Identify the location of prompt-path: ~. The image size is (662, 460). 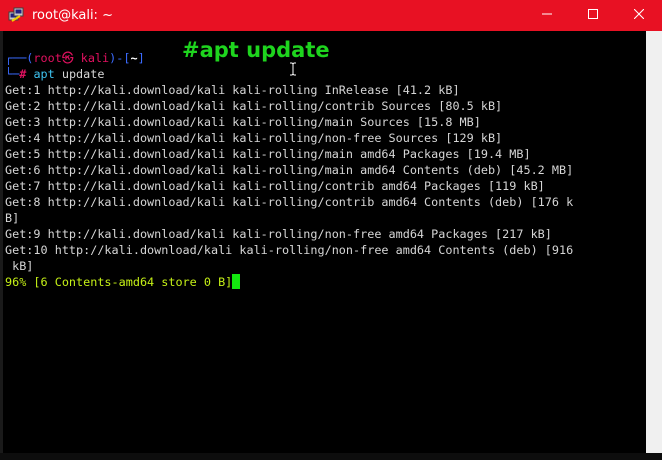
(134, 58).